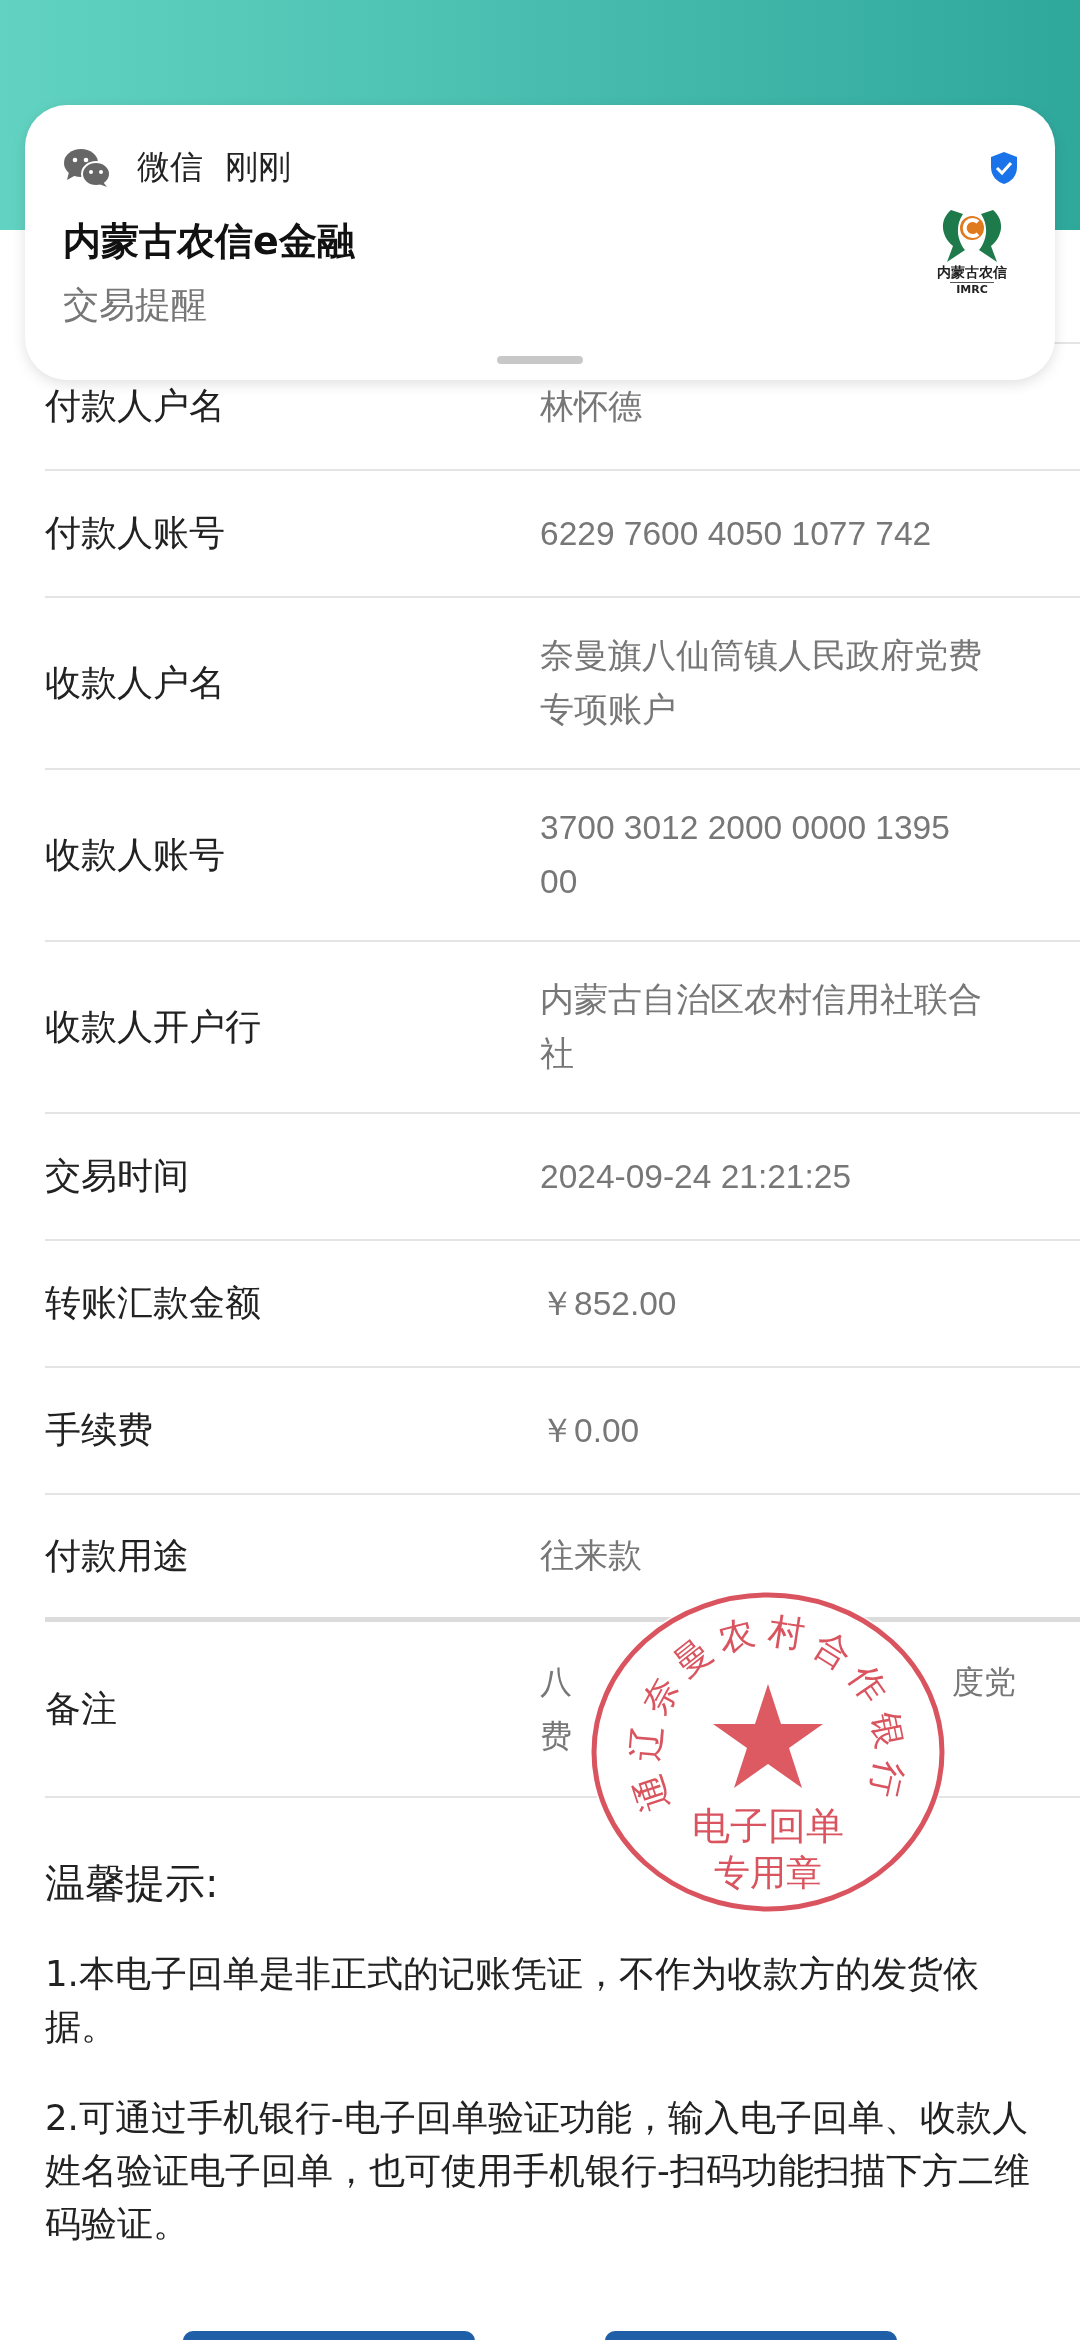  I want to click on field-value: 林怀德, so click(591, 406).